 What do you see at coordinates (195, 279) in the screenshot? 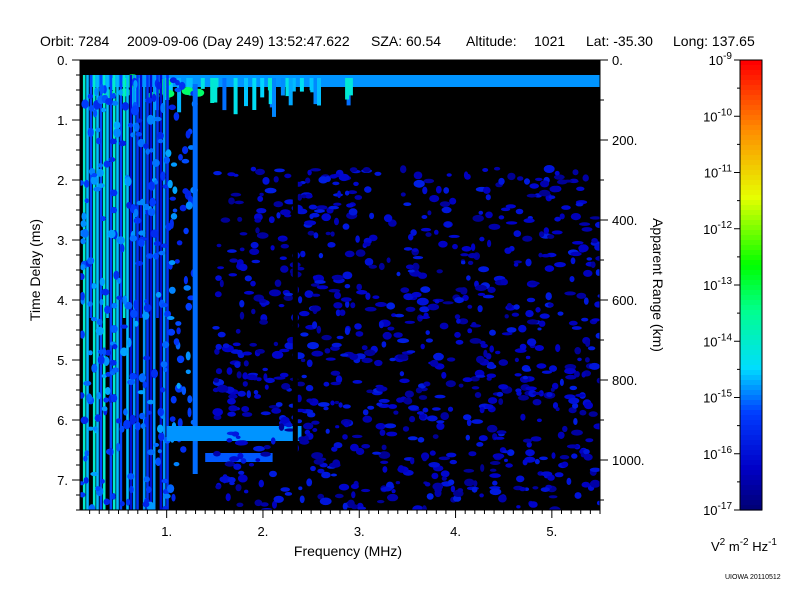
I see `echo-line-1-3mhz` at bounding box center [195, 279].